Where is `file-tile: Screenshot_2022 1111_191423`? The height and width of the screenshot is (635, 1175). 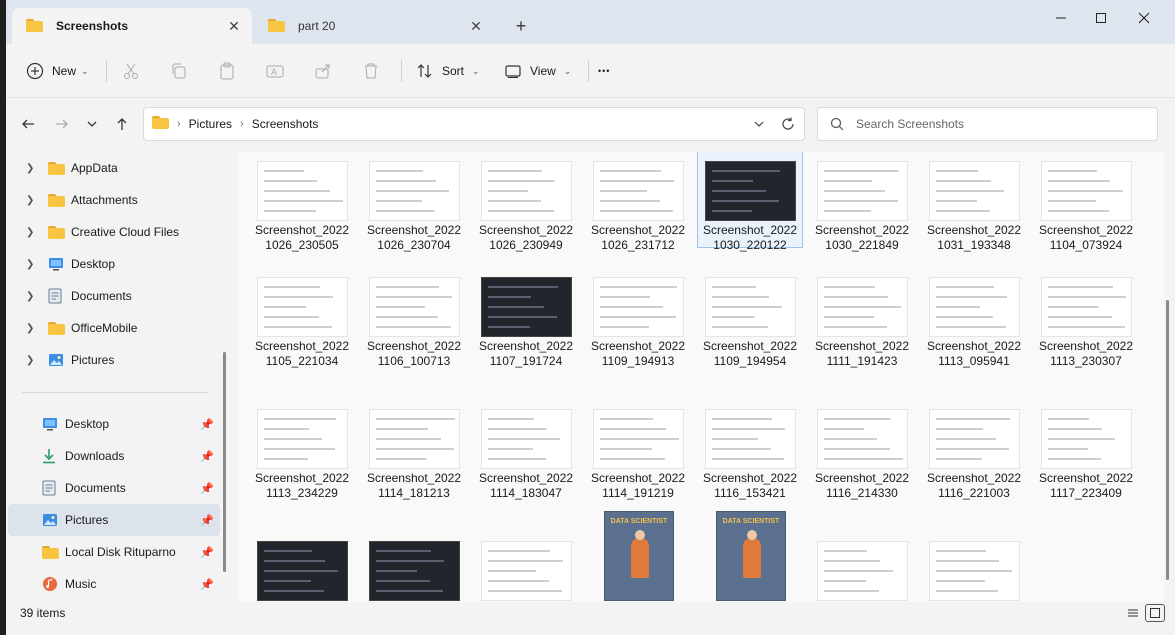 file-tile: Screenshot_2022 1111_191423 is located at coordinates (862, 304).